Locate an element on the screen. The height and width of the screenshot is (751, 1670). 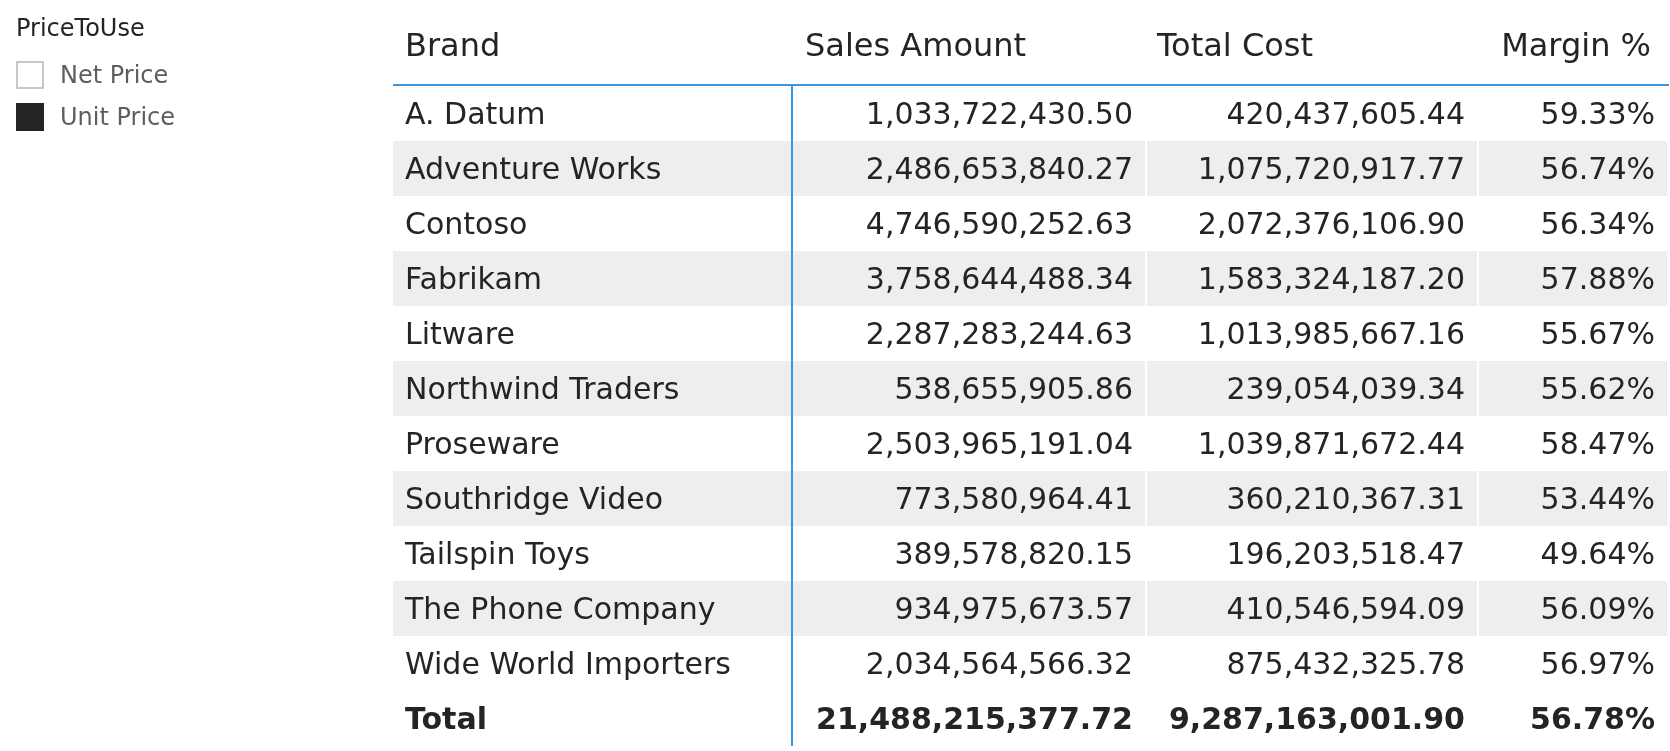
table-cell: 360,210,367.31 is located at coordinates (1312, 498).